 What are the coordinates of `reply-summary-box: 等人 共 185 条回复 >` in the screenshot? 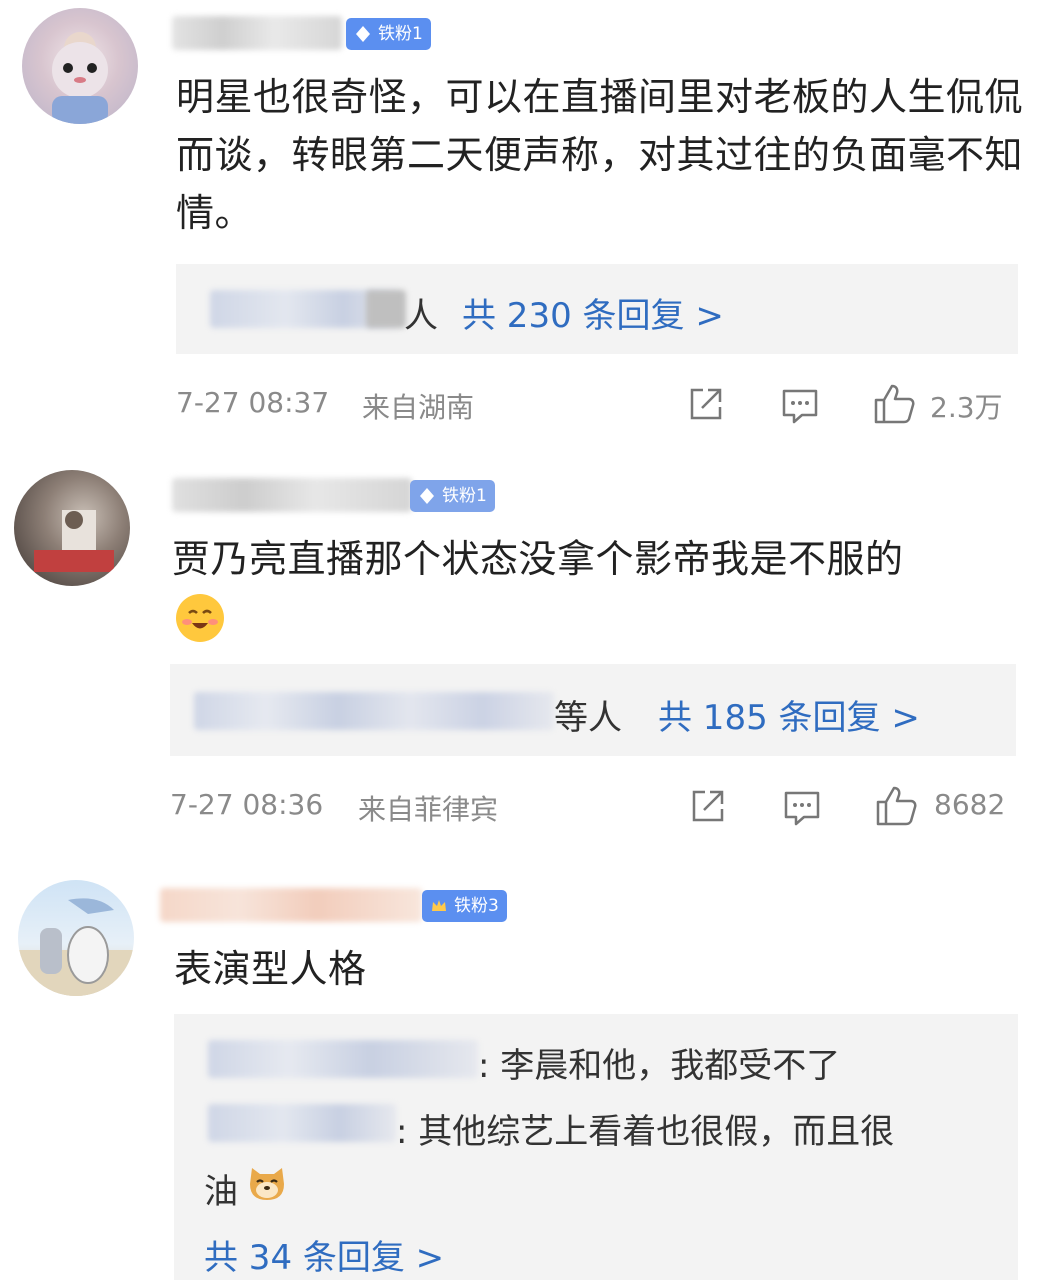 It's located at (593, 710).